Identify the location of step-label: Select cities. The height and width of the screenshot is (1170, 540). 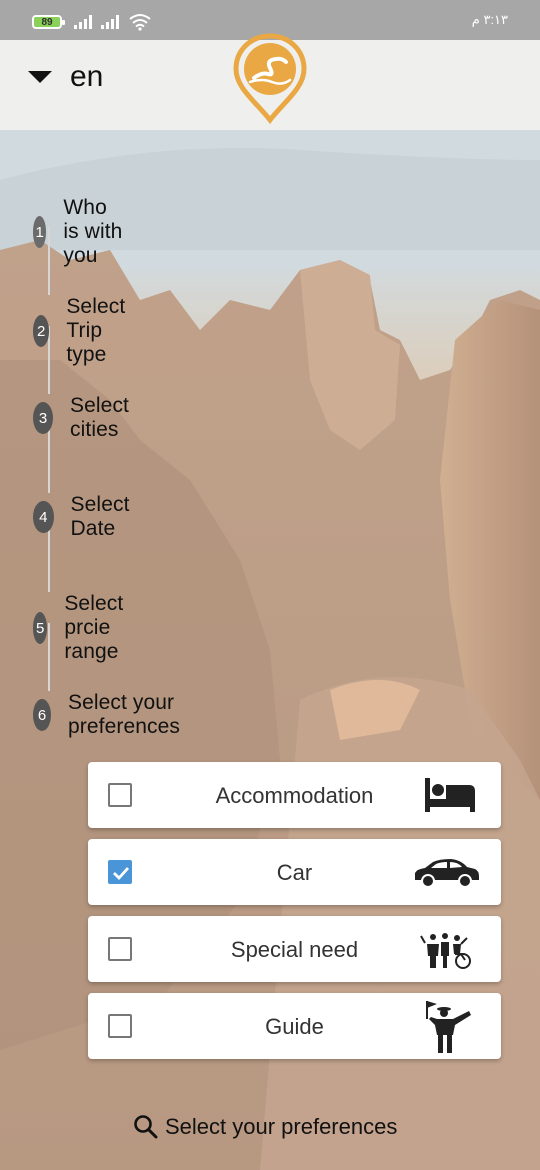
(99, 417).